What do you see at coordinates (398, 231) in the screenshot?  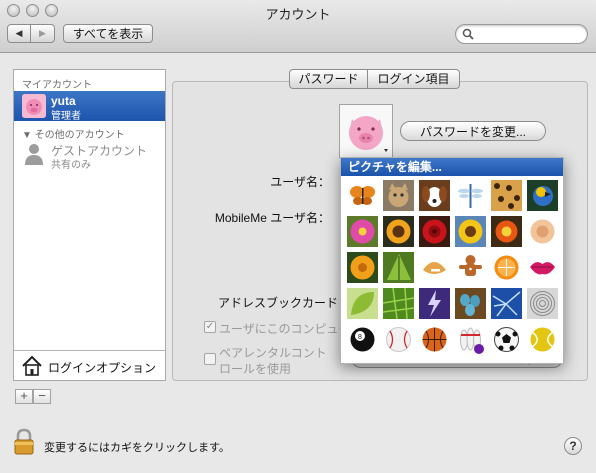 I see `sunflower-dark-picture-icon` at bounding box center [398, 231].